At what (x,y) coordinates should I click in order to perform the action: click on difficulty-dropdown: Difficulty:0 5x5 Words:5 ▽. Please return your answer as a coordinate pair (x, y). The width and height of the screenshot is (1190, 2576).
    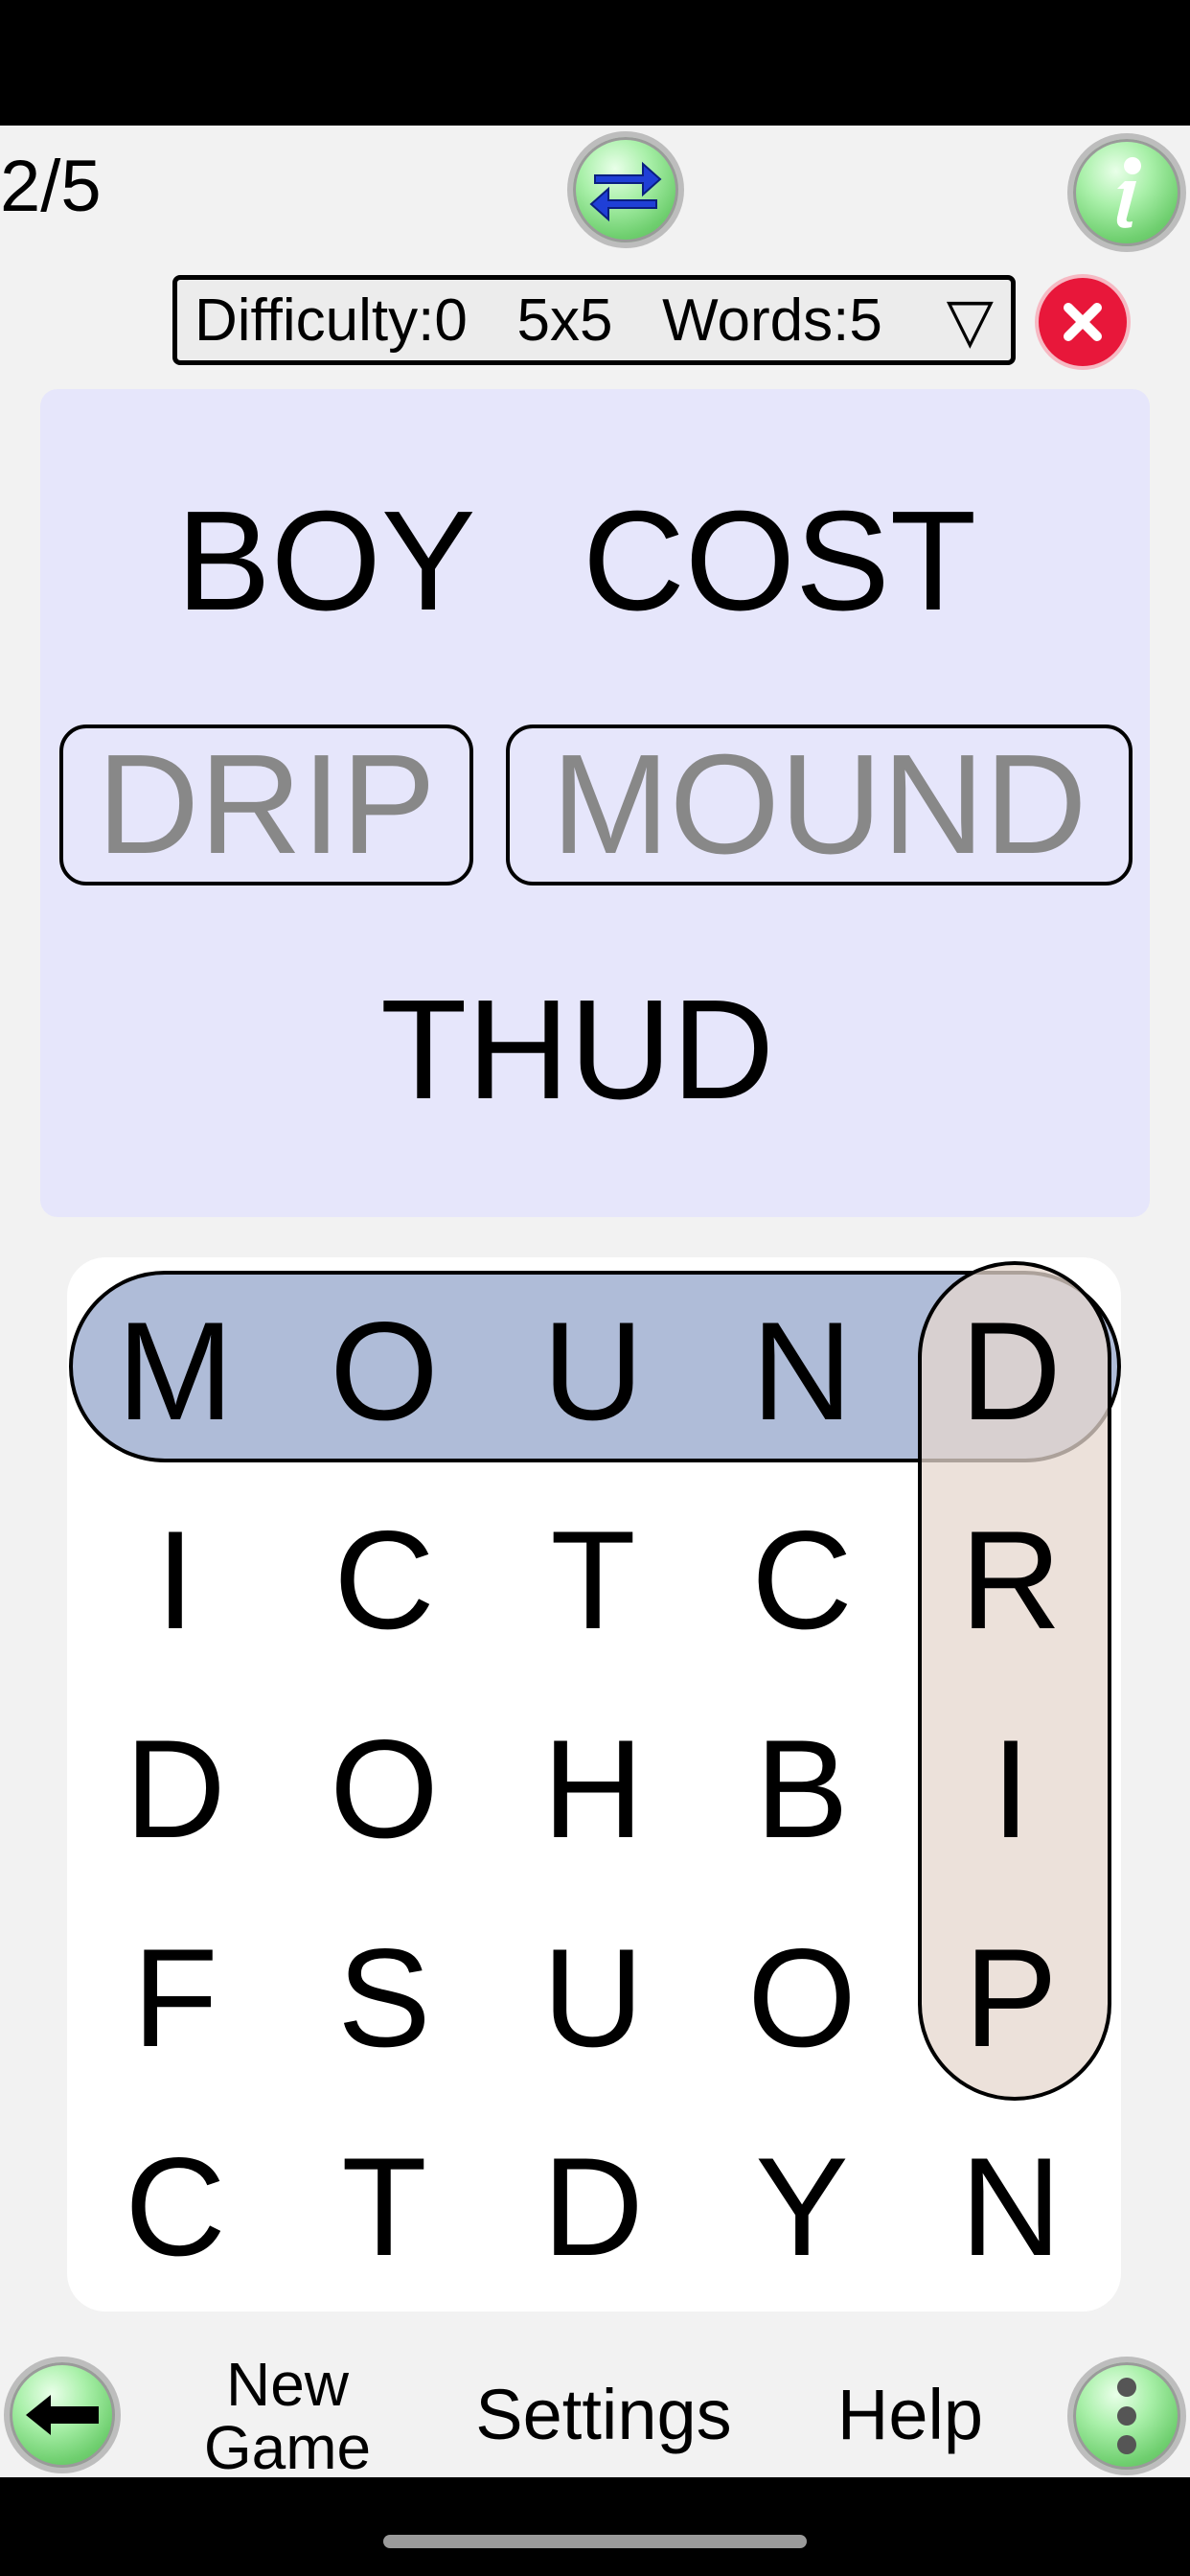
    Looking at the image, I should click on (594, 320).